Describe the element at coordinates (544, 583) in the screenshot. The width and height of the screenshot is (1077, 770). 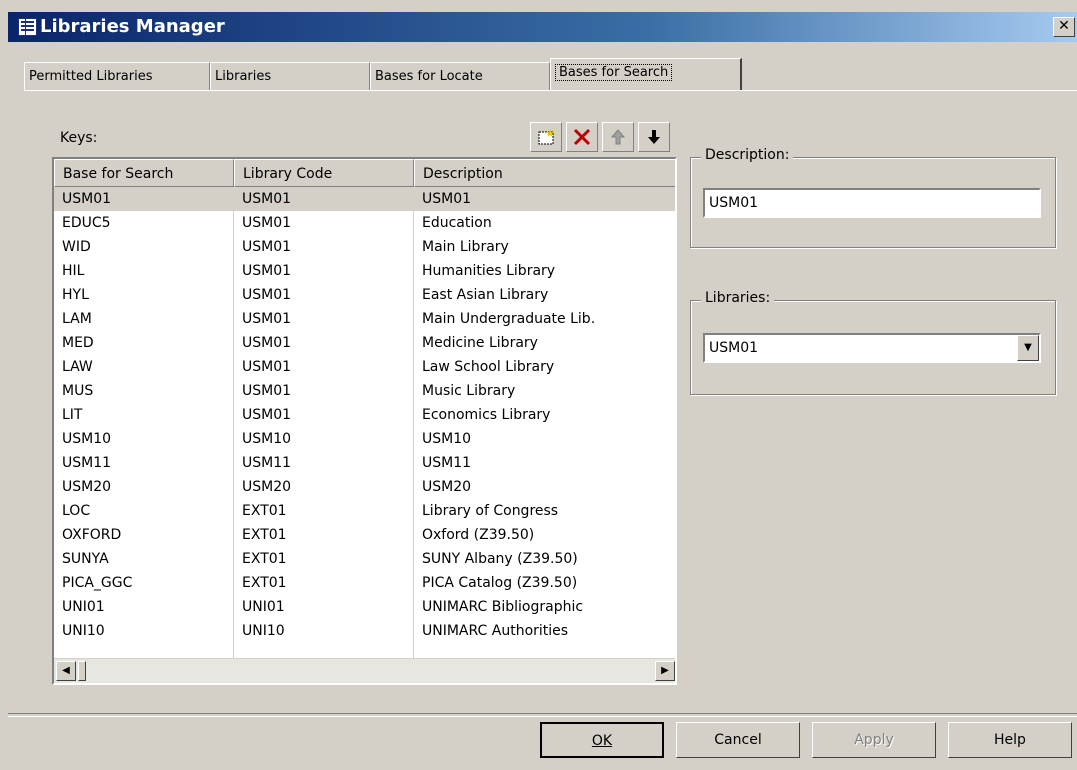
I see `table-cell: PICA Catalog (Z39.50)` at that location.